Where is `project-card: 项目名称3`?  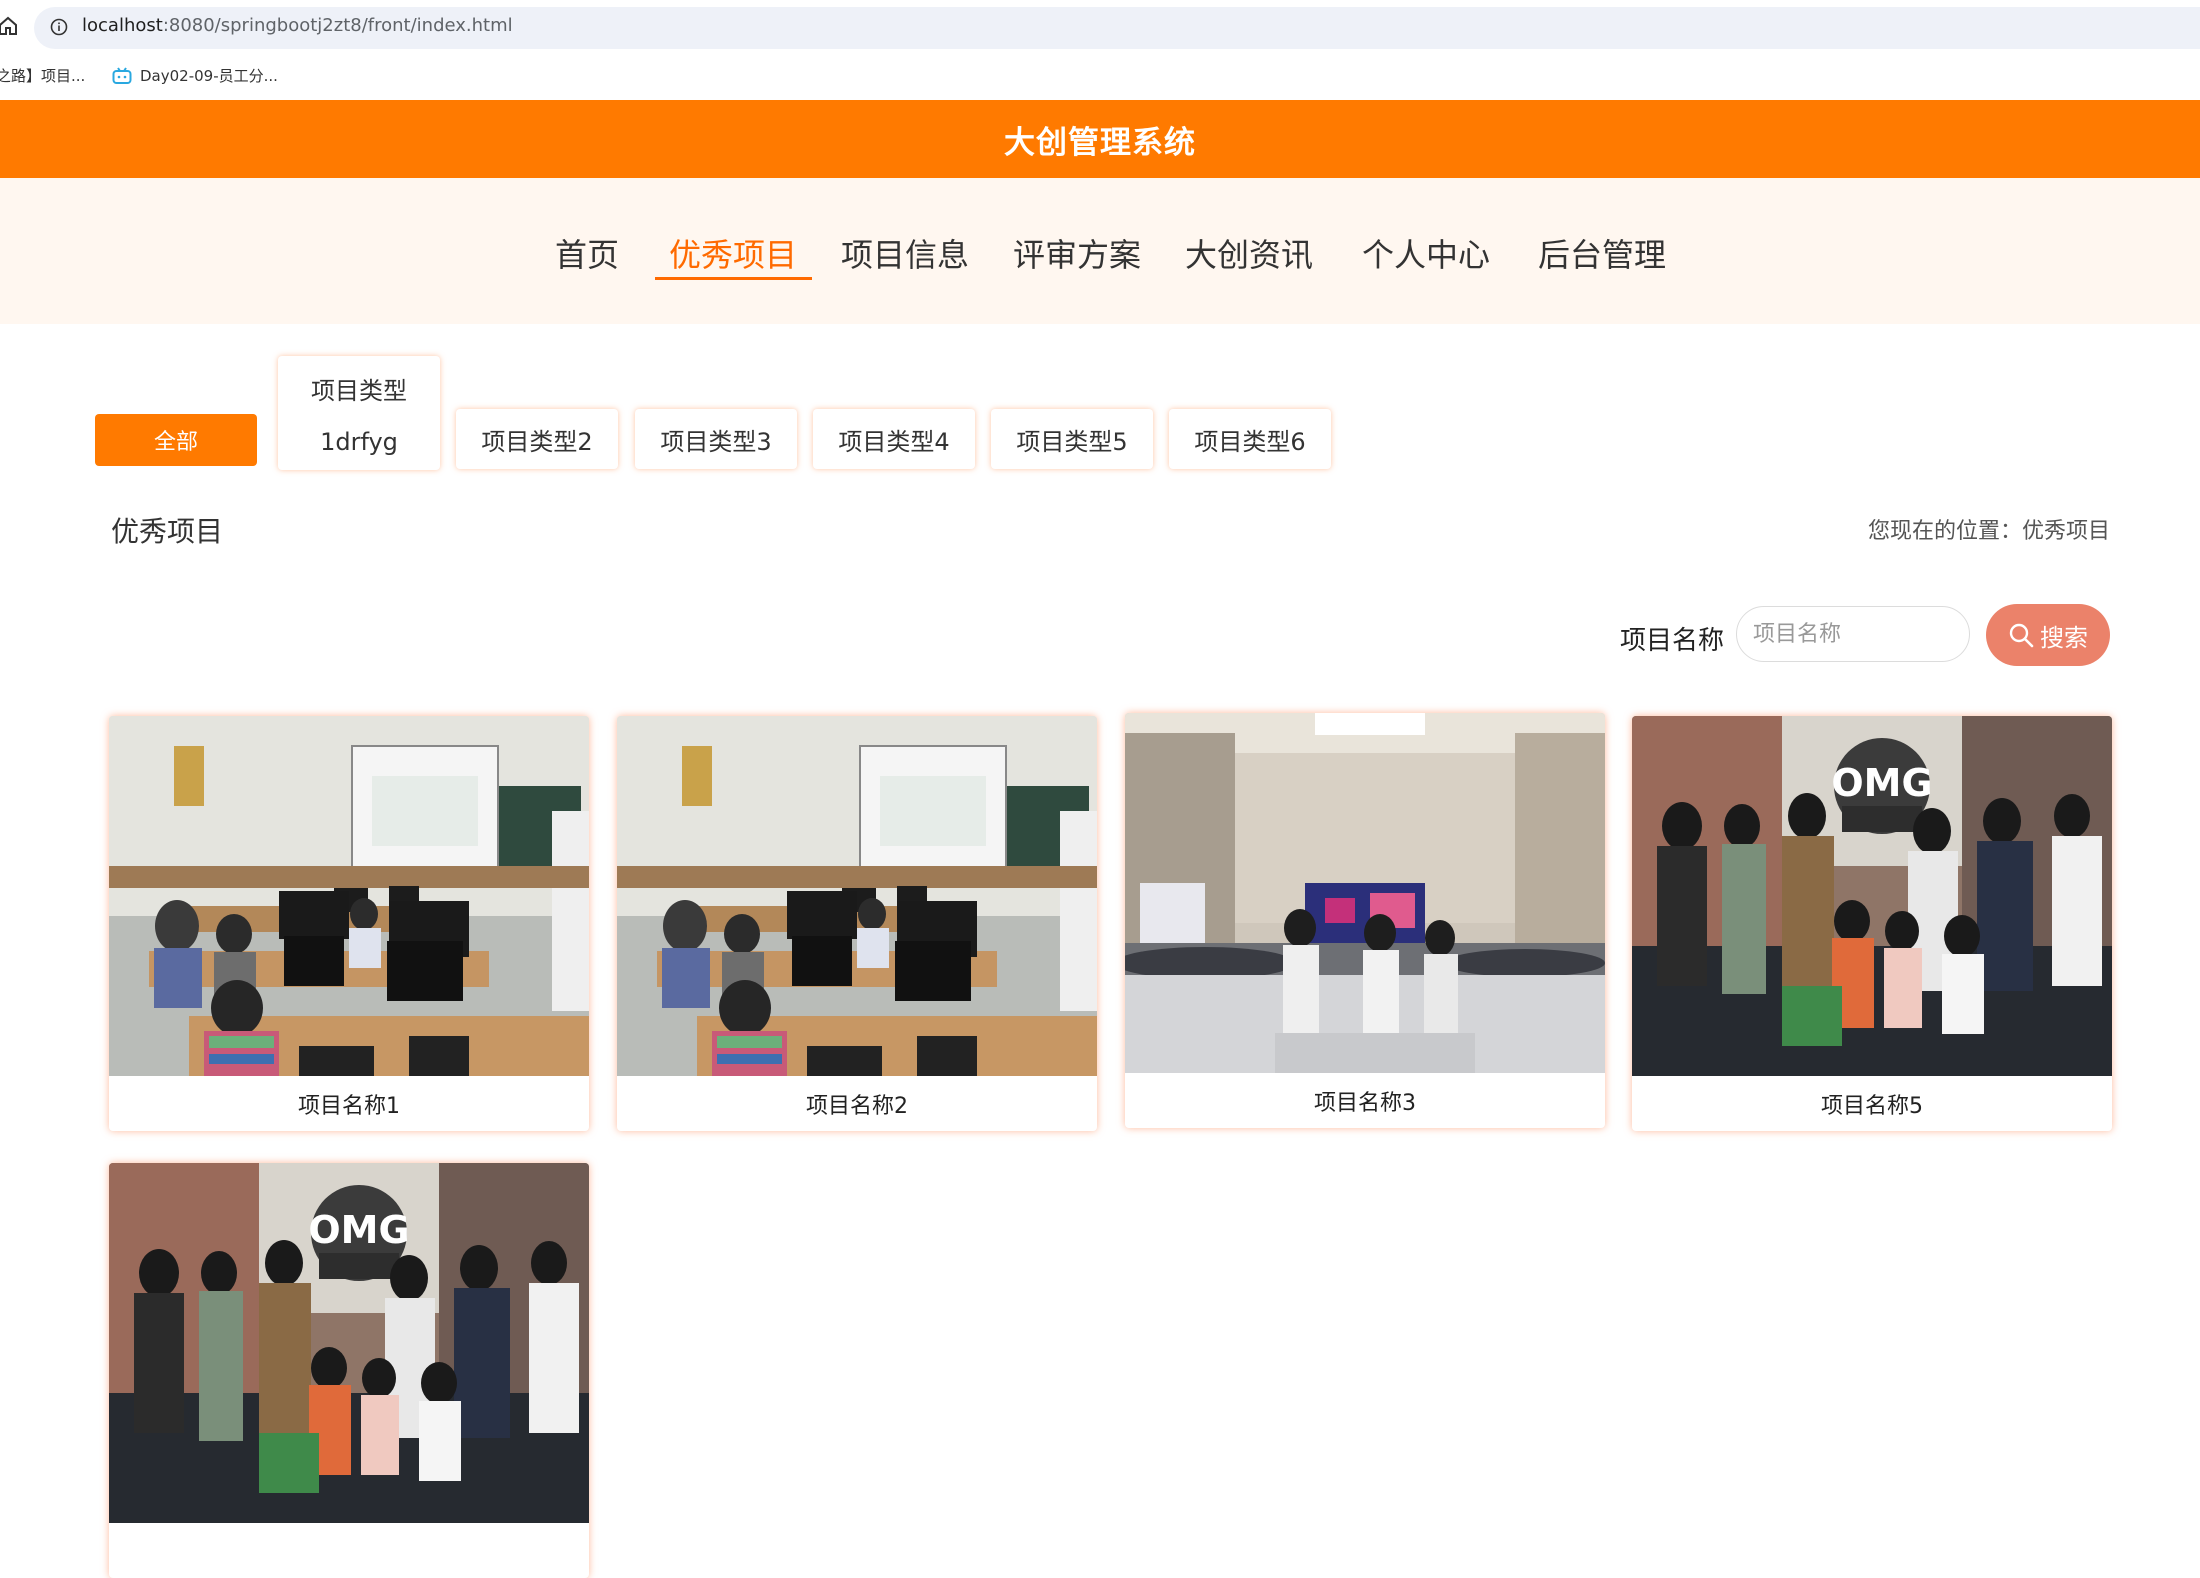 project-card: 项目名称3 is located at coordinates (1365, 920).